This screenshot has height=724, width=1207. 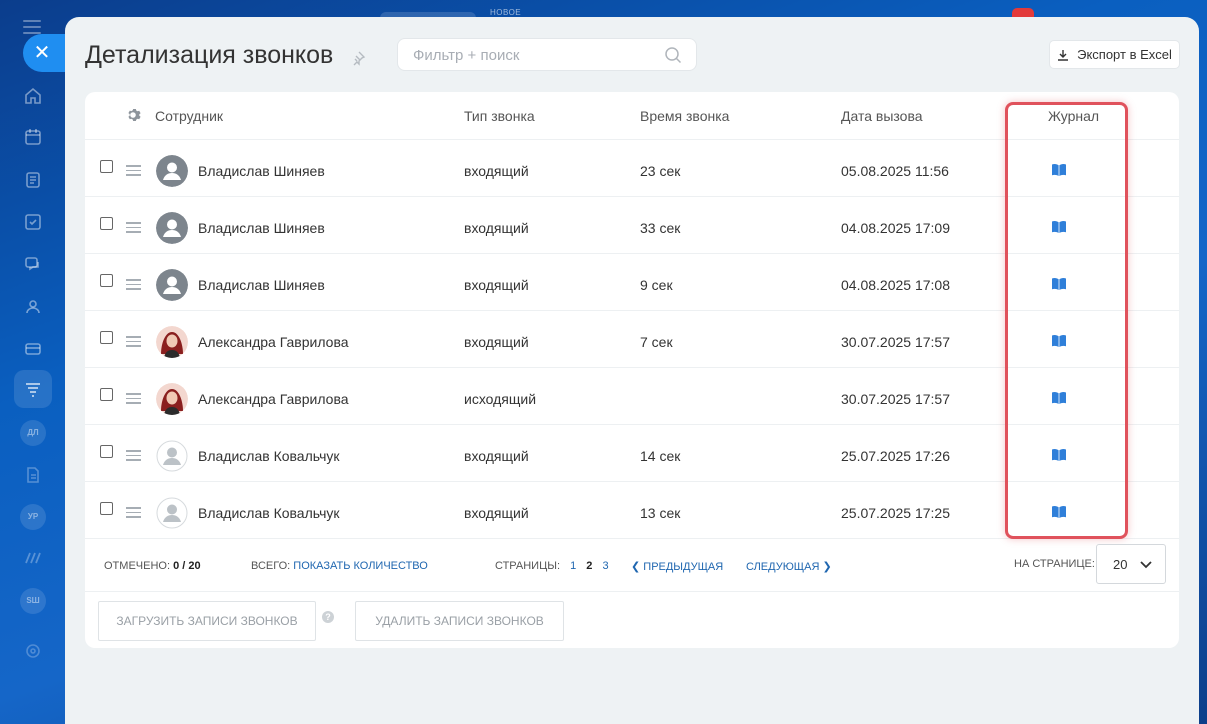 What do you see at coordinates (684, 116) in the screenshot?
I see `column-call-time: Время звонка` at bounding box center [684, 116].